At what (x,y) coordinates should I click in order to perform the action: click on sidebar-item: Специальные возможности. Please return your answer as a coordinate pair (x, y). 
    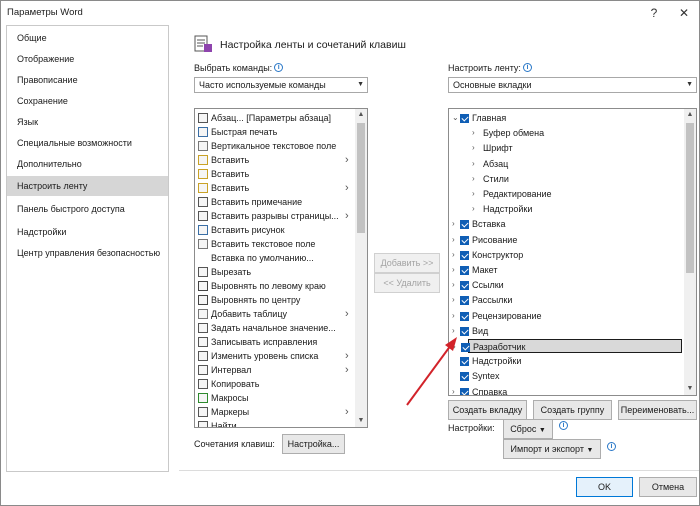
    Looking at the image, I should click on (87, 143).